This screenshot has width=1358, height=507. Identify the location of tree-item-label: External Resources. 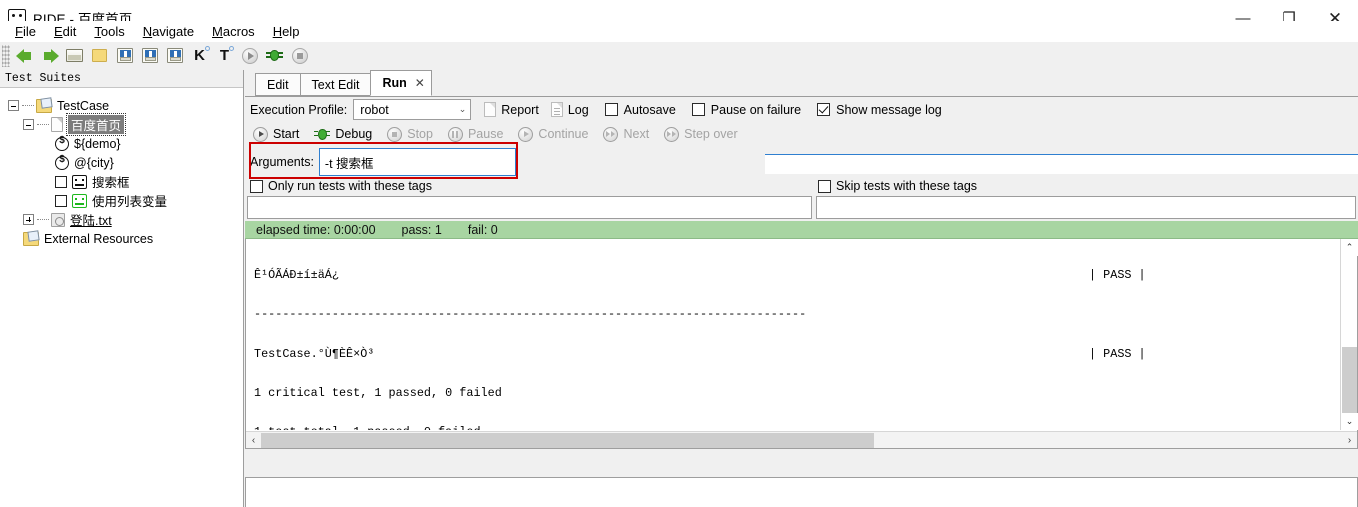
(99, 238).